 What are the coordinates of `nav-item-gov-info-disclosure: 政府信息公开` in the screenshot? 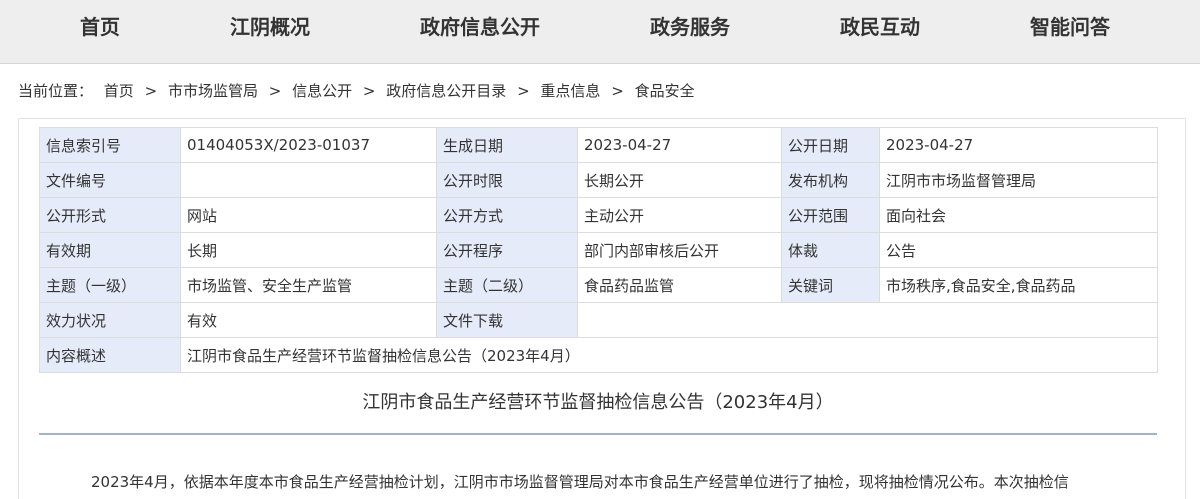 It's located at (480, 27).